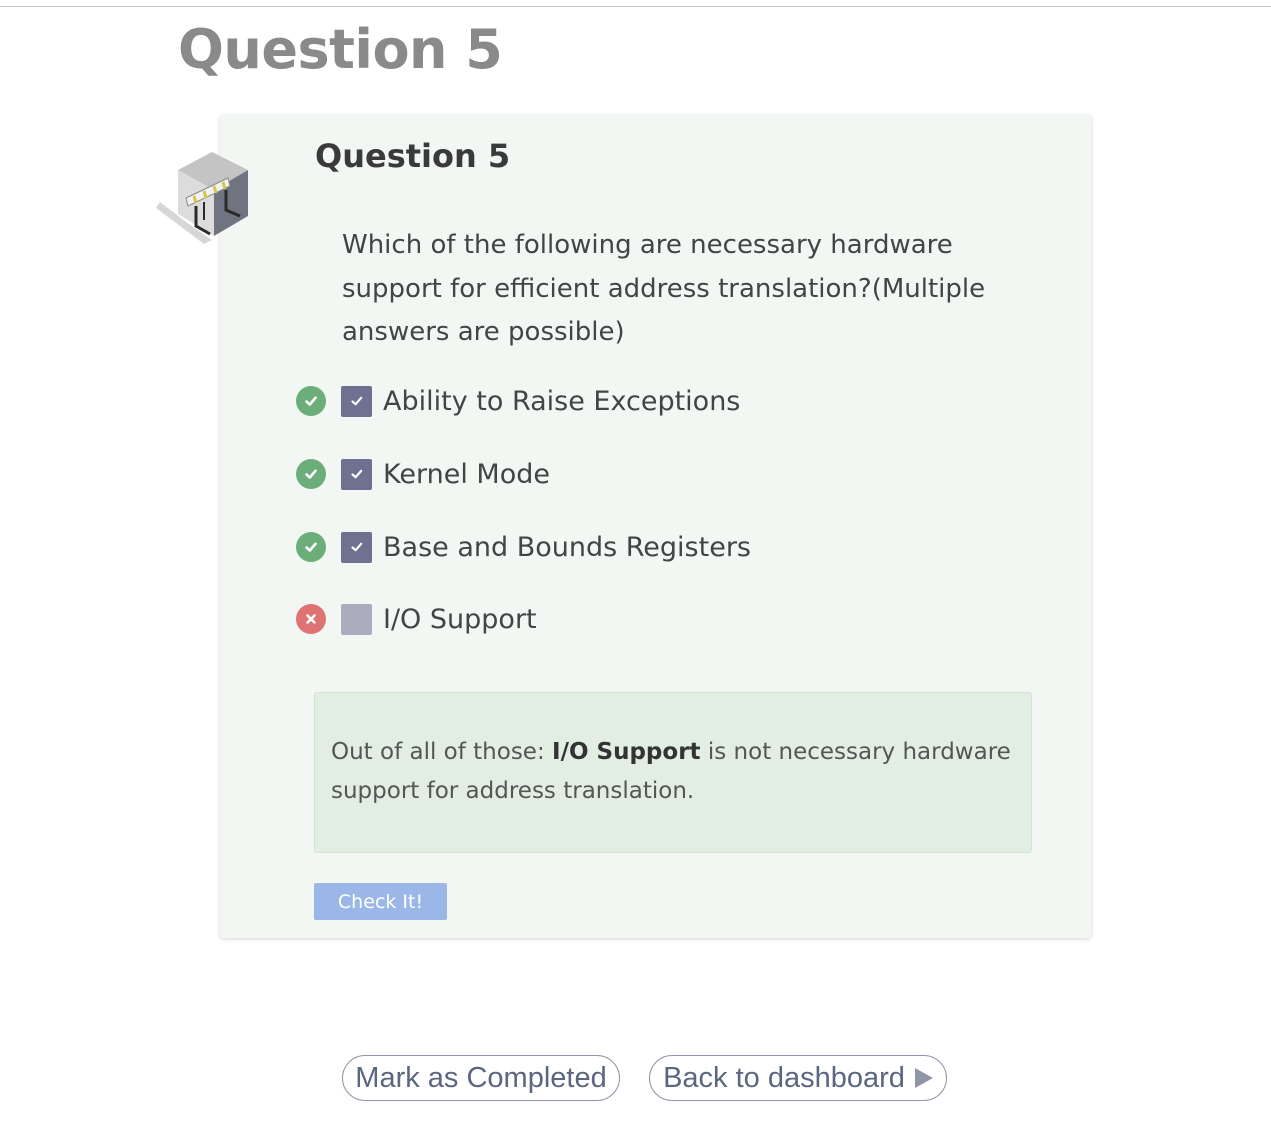  I want to click on option-label: I/O Support, so click(460, 619).